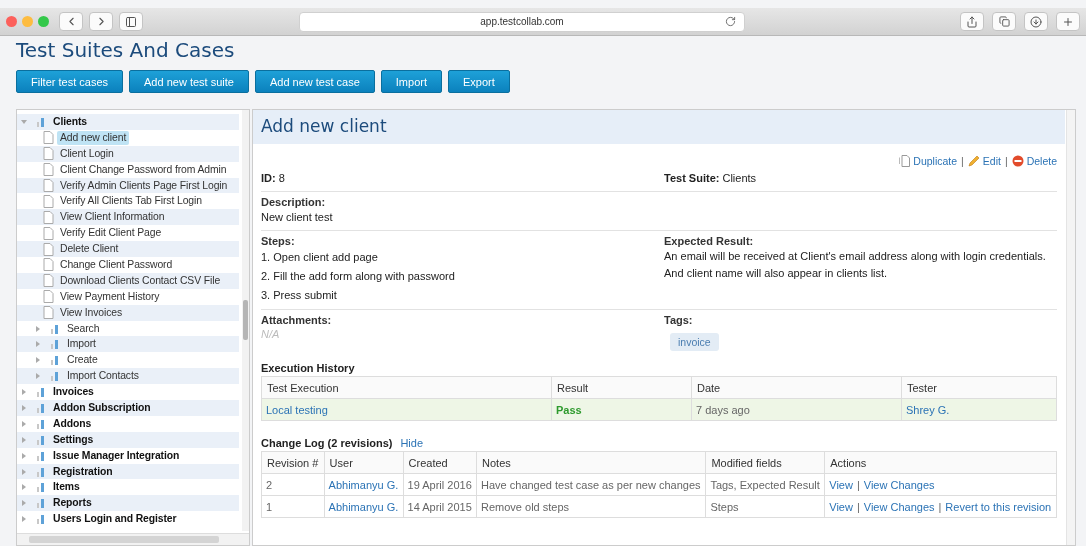 The width and height of the screenshot is (1086, 546). What do you see at coordinates (133, 539) in the screenshot?
I see `horizontal-scrollbar` at bounding box center [133, 539].